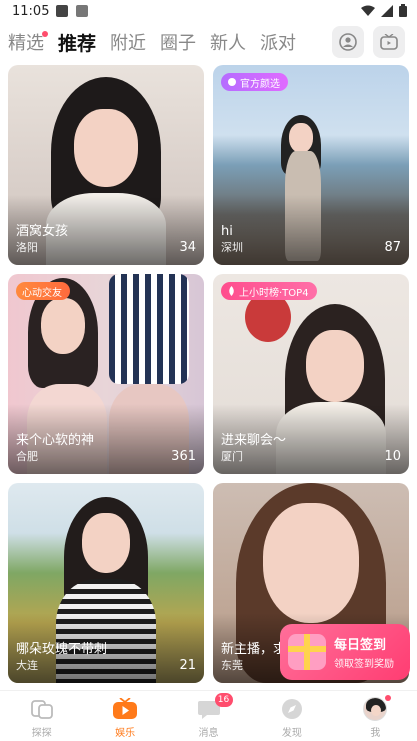 Image resolution: width=417 pixels, height=741 pixels. I want to click on nav-label: 我, so click(375, 733).